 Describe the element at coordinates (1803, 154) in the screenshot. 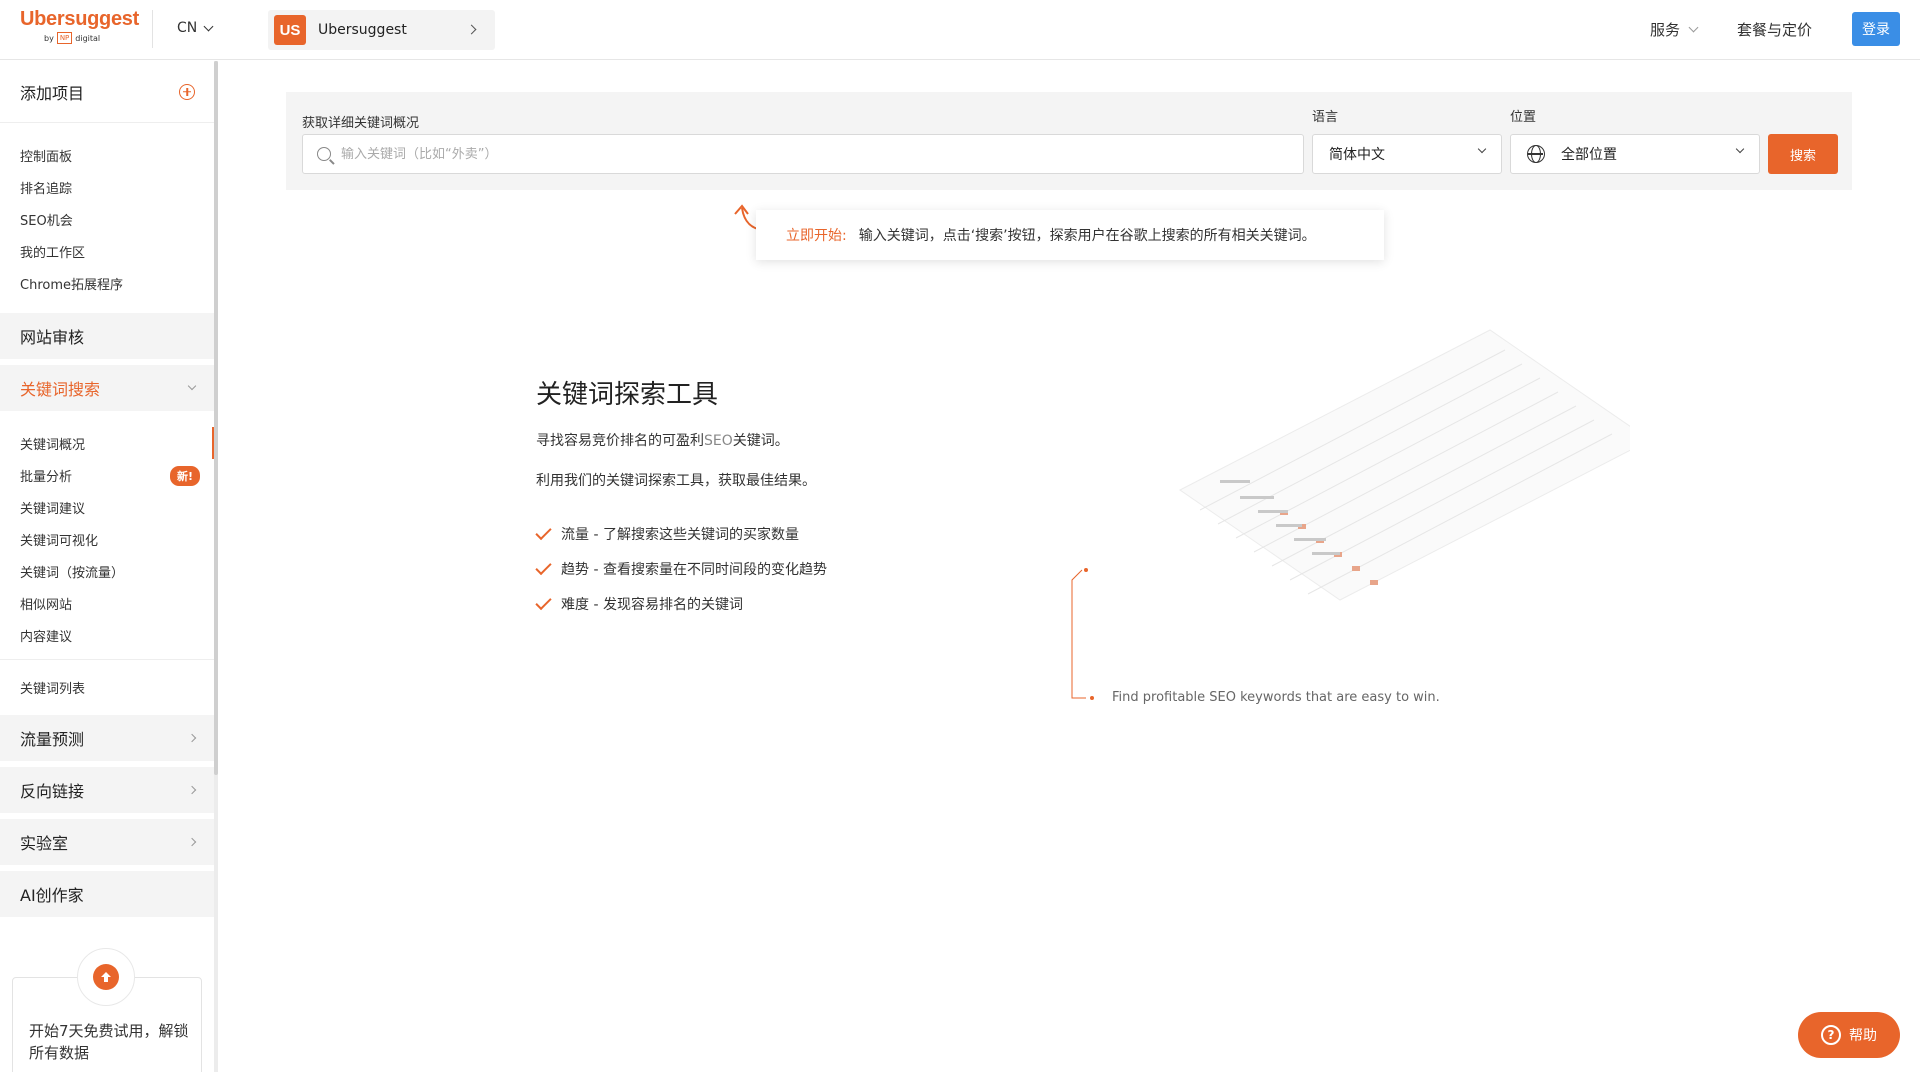

I see `search-button: 搜索` at that location.